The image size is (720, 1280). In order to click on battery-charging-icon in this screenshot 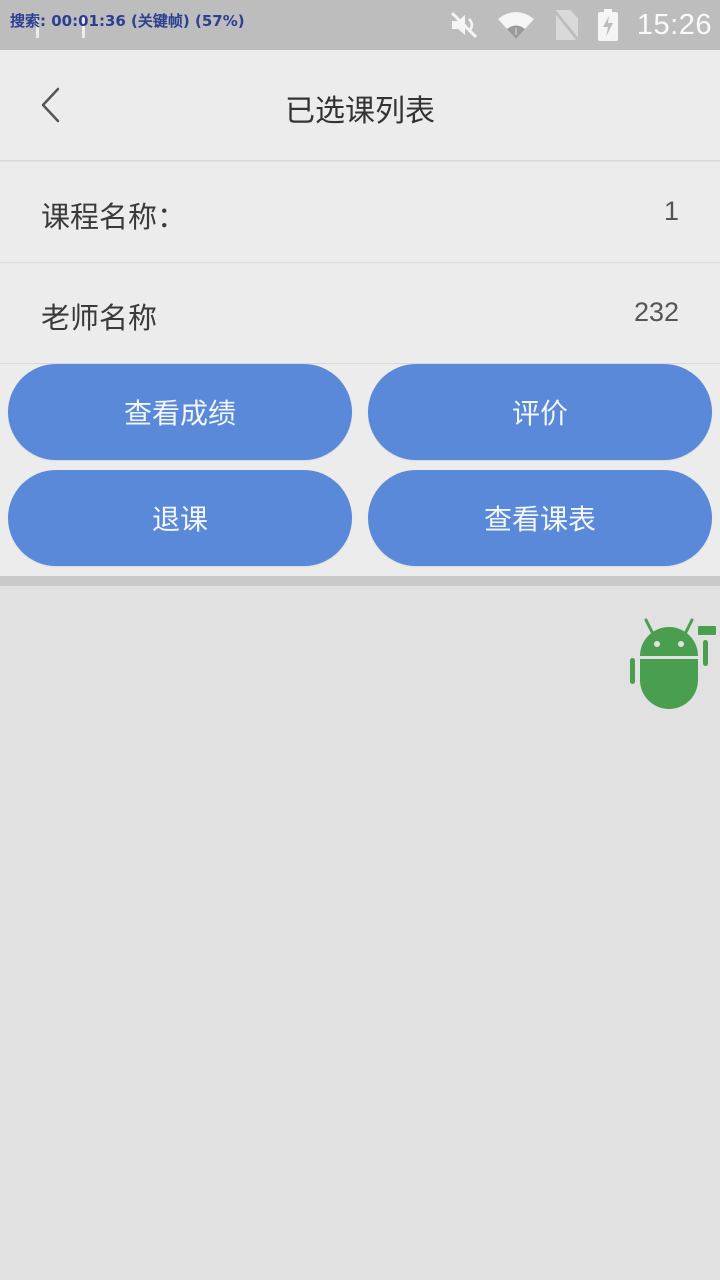, I will do `click(607, 25)`.